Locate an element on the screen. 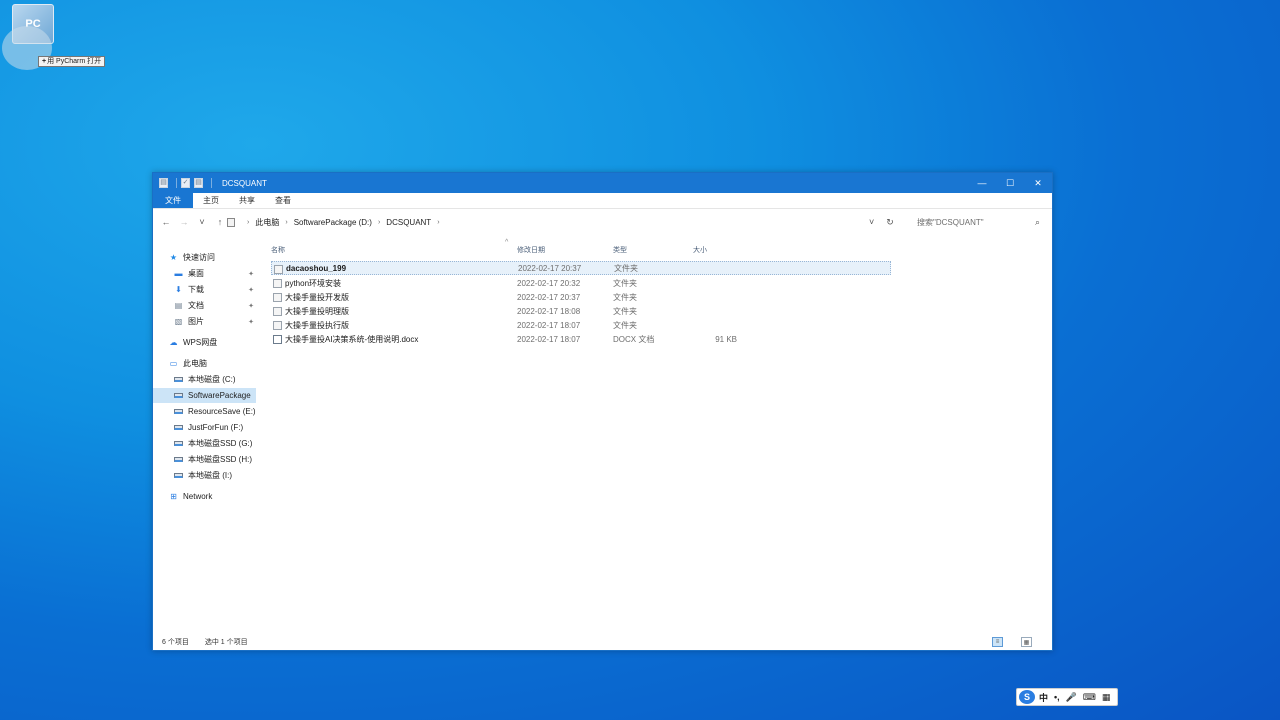 Image resolution: width=1280 pixels, height=720 pixels. microphone-icon: 🎤 is located at coordinates (1071, 697).